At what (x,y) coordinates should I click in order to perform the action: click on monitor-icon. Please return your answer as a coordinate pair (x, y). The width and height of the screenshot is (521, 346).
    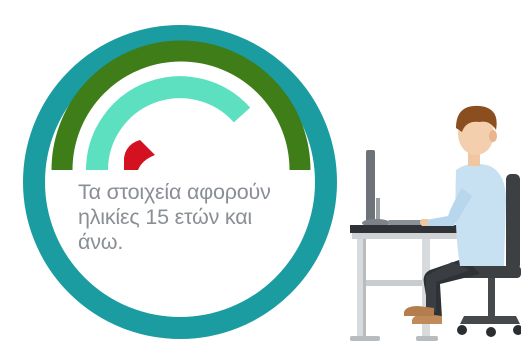
    Looking at the image, I should click on (370, 186).